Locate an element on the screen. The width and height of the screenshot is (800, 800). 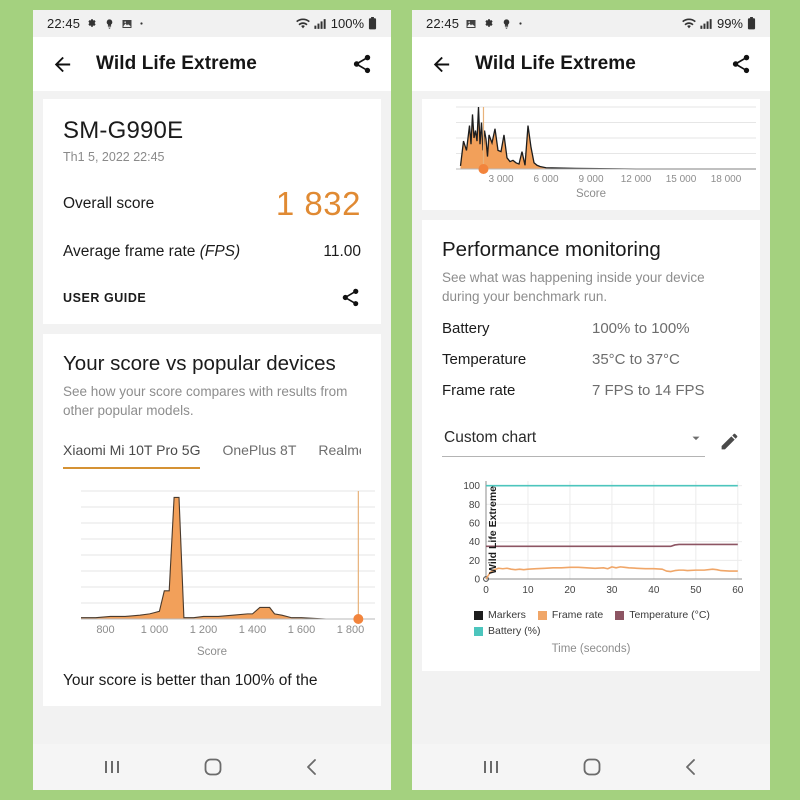
overall-score-row: Overall score 1 832 is located at coordinates (212, 203).